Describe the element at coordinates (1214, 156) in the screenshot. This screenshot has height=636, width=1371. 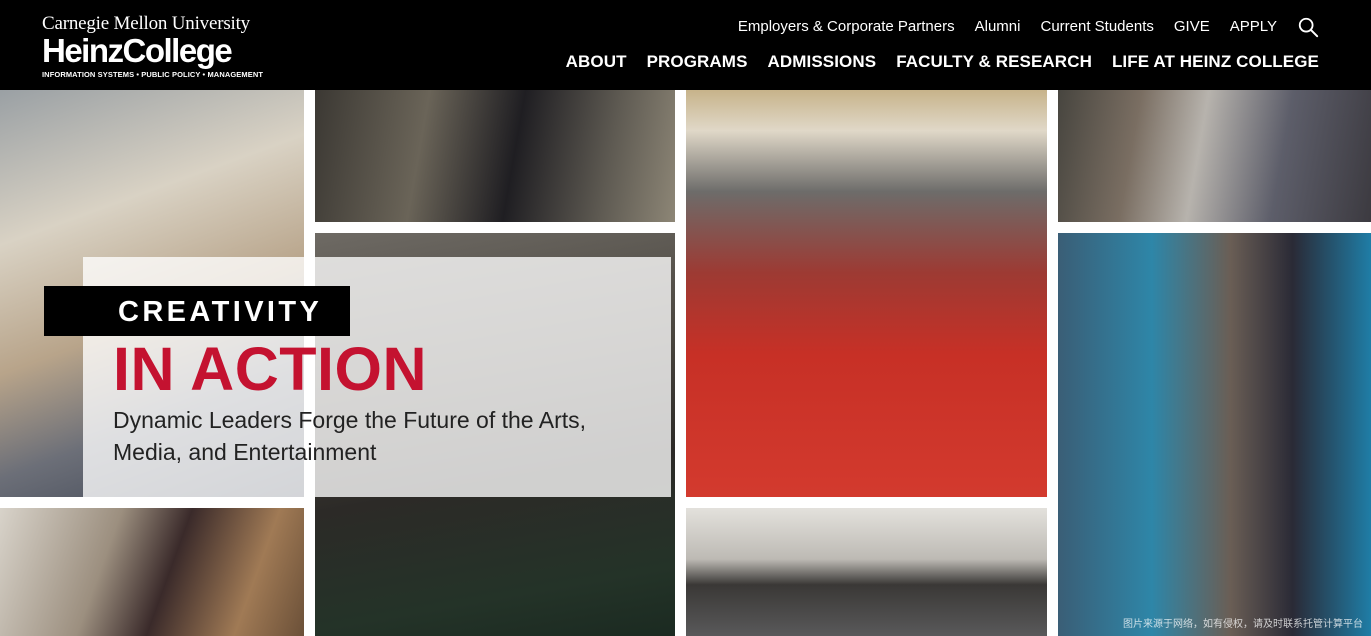
I see `photo-audience-seated` at that location.